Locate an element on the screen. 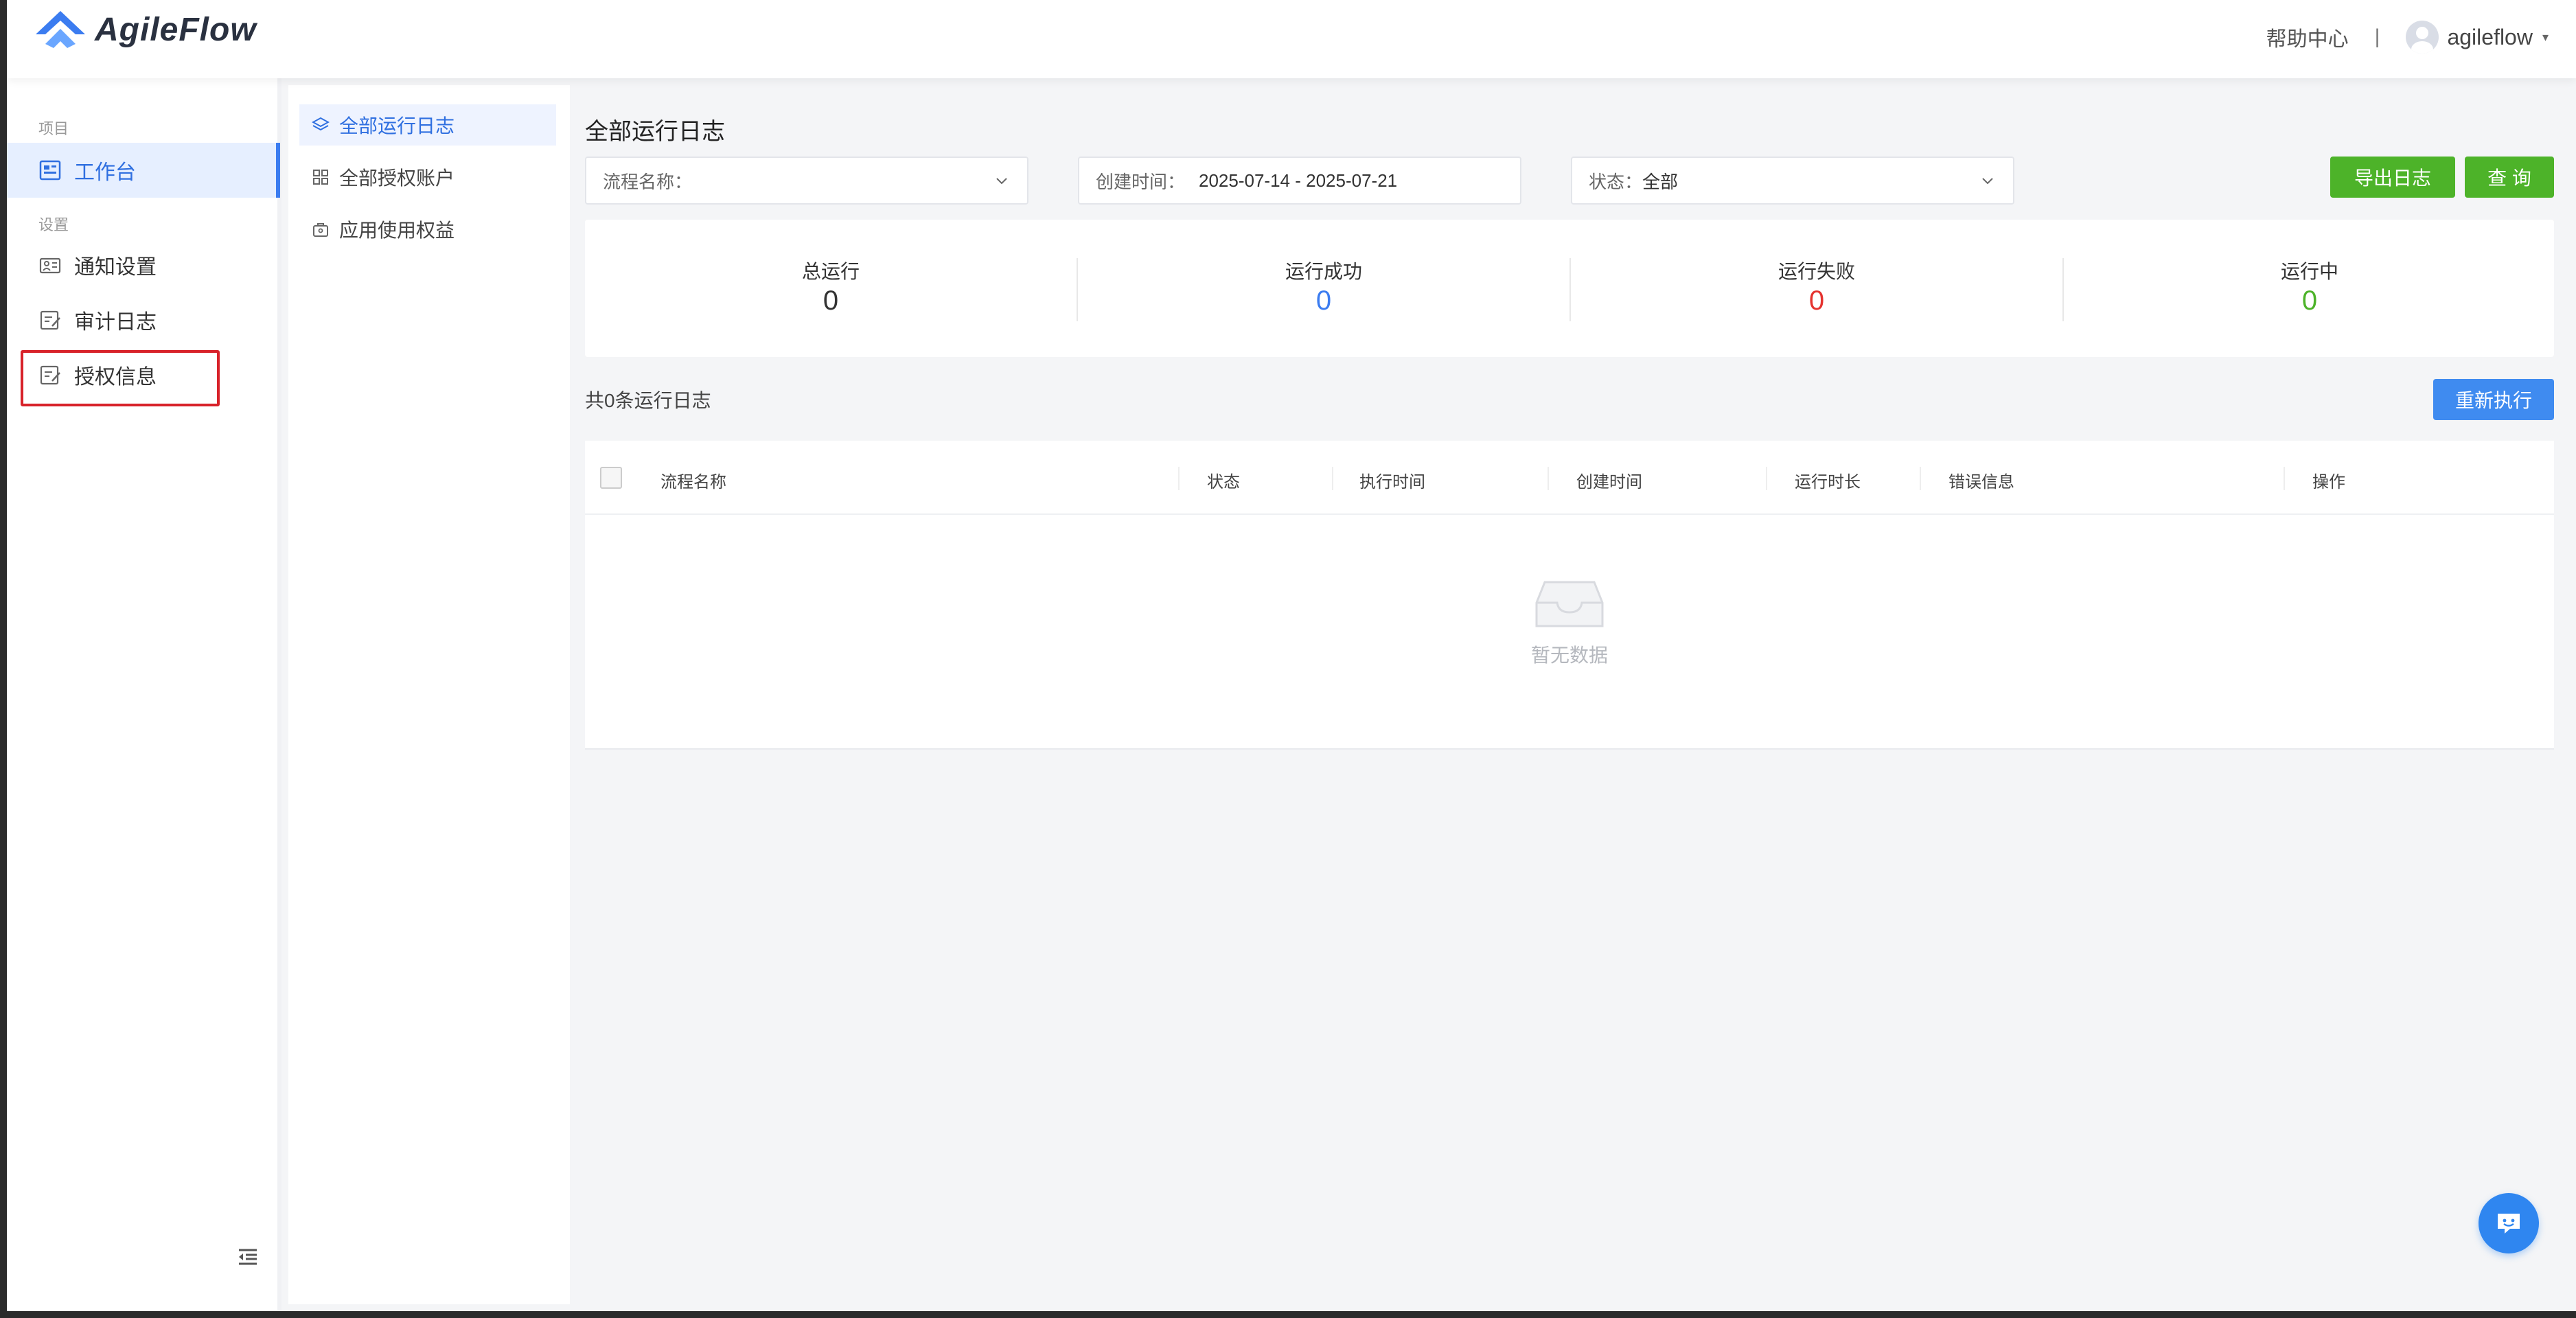 The width and height of the screenshot is (2576, 1318). chat-support-button is located at coordinates (2509, 1223).